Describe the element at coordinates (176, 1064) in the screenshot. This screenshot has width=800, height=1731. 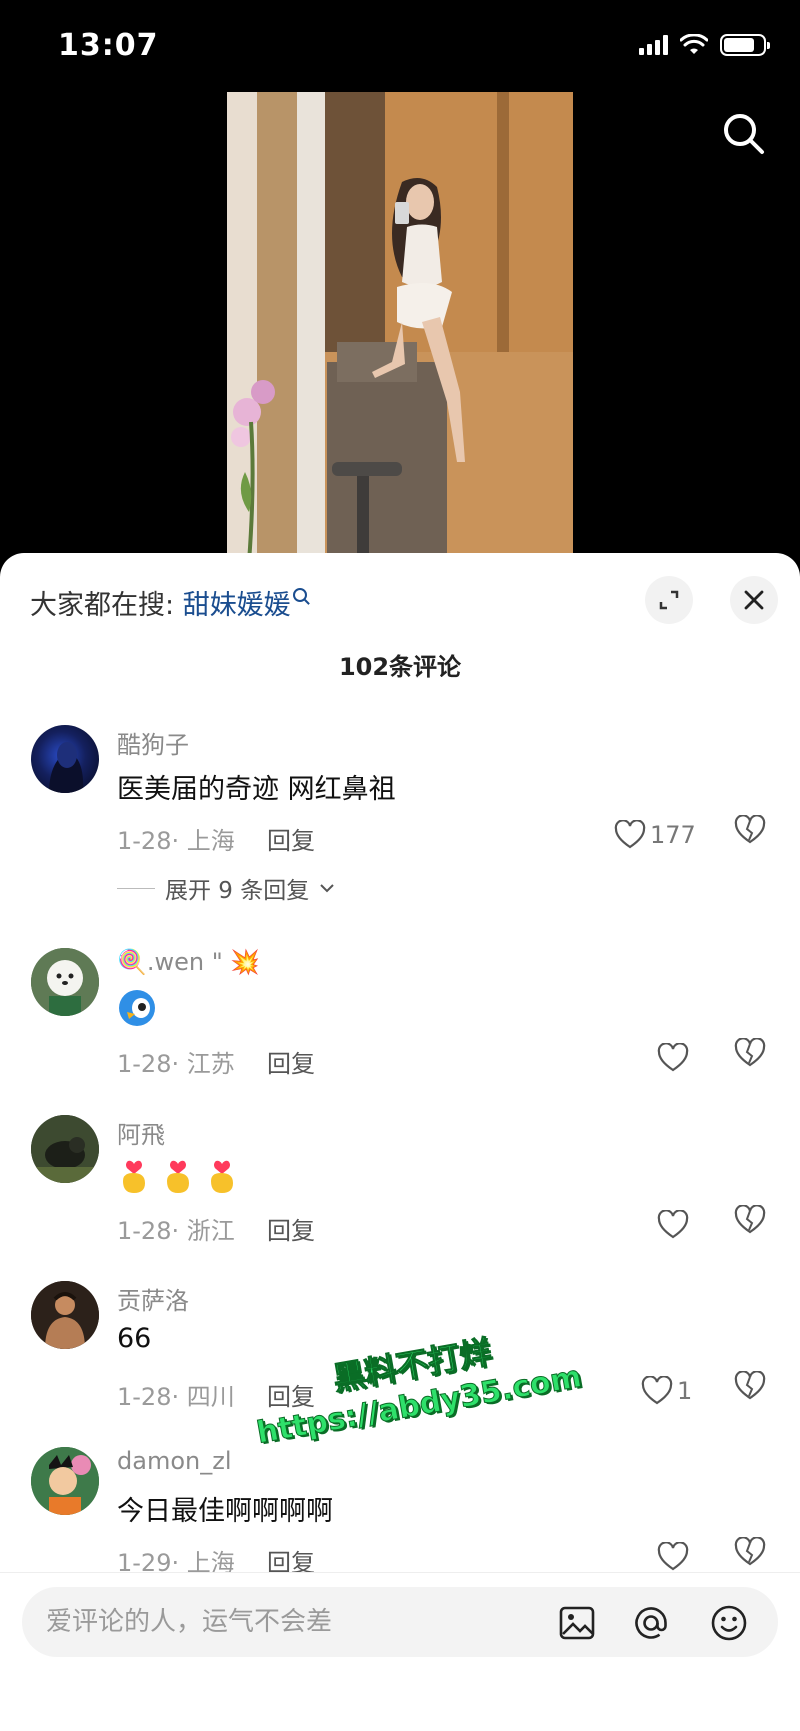
I see `comment-date-location: 1-28· 江苏` at that location.